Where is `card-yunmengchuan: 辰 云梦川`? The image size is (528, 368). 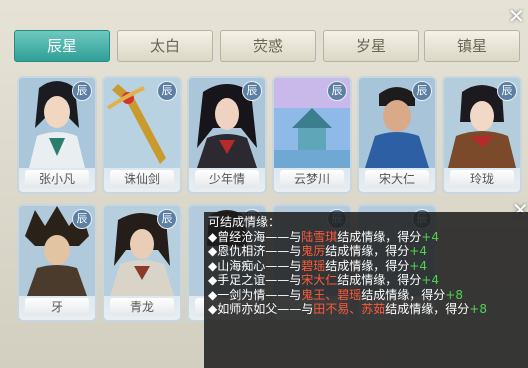
card-yunmengchuan: 辰 云梦川 is located at coordinates (312, 135).